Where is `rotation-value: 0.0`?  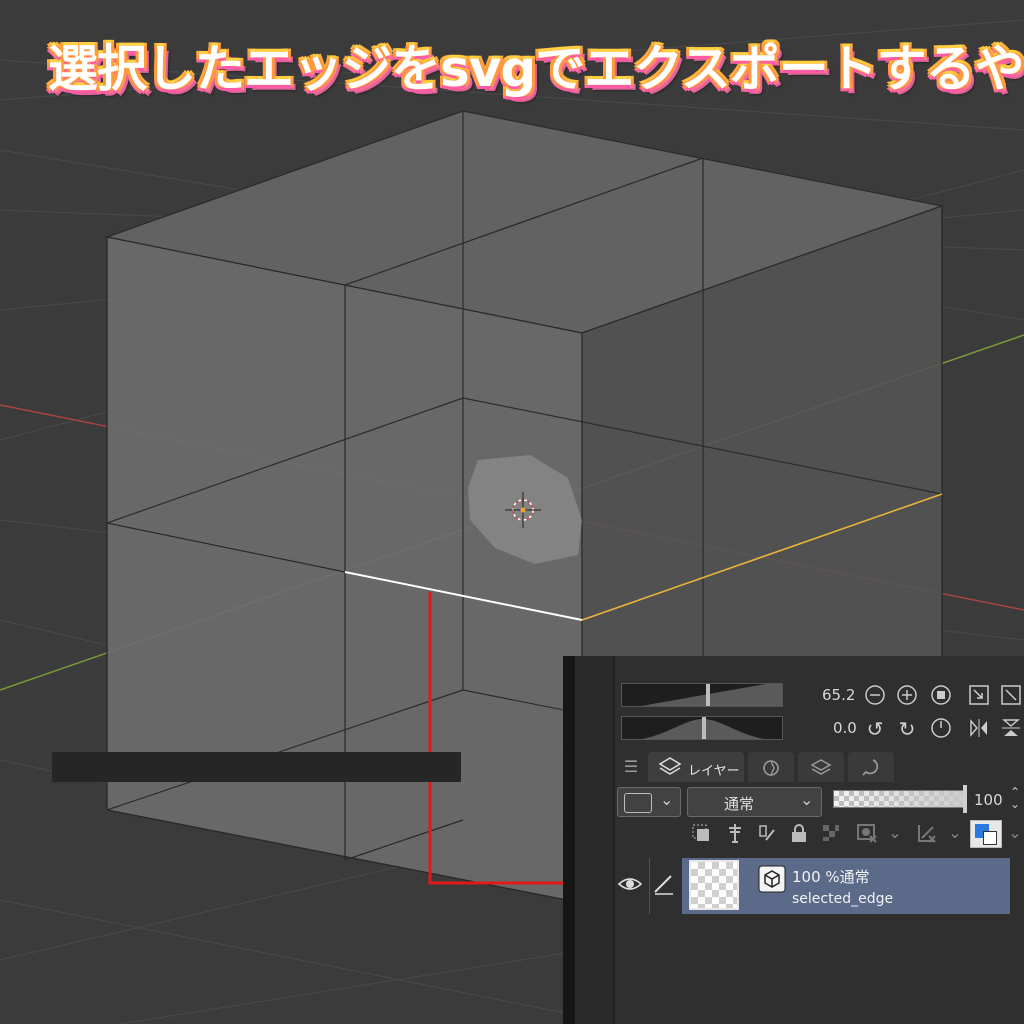 rotation-value: 0.0 is located at coordinates (845, 728).